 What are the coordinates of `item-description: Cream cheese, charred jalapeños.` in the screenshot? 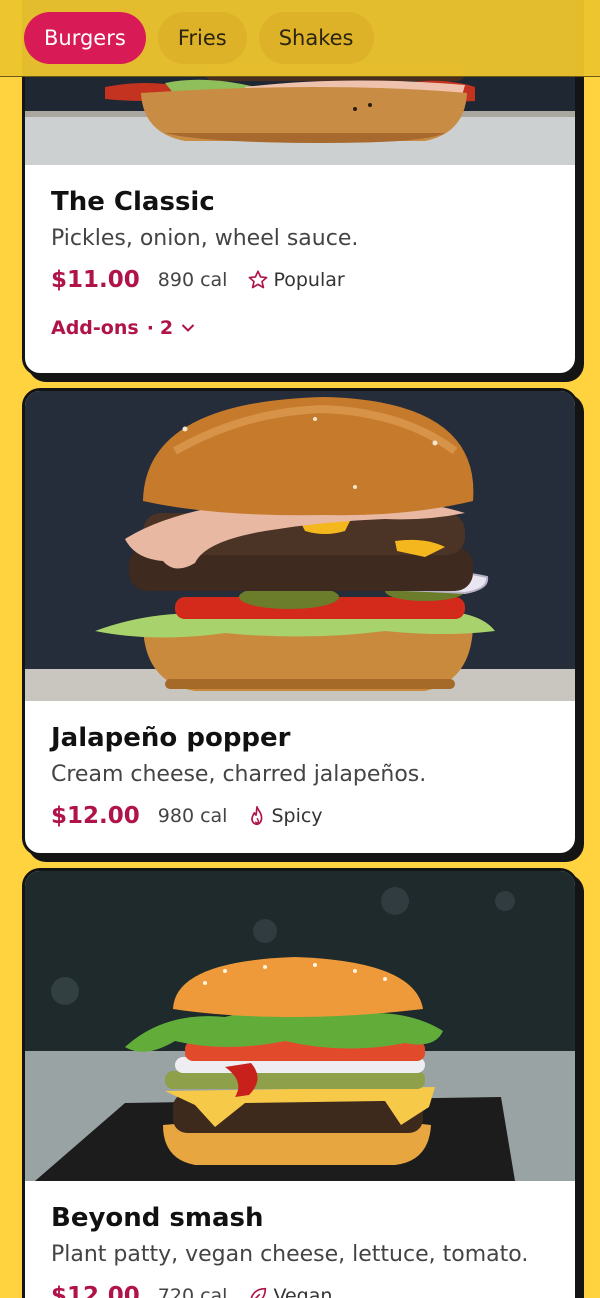 It's located at (239, 774).